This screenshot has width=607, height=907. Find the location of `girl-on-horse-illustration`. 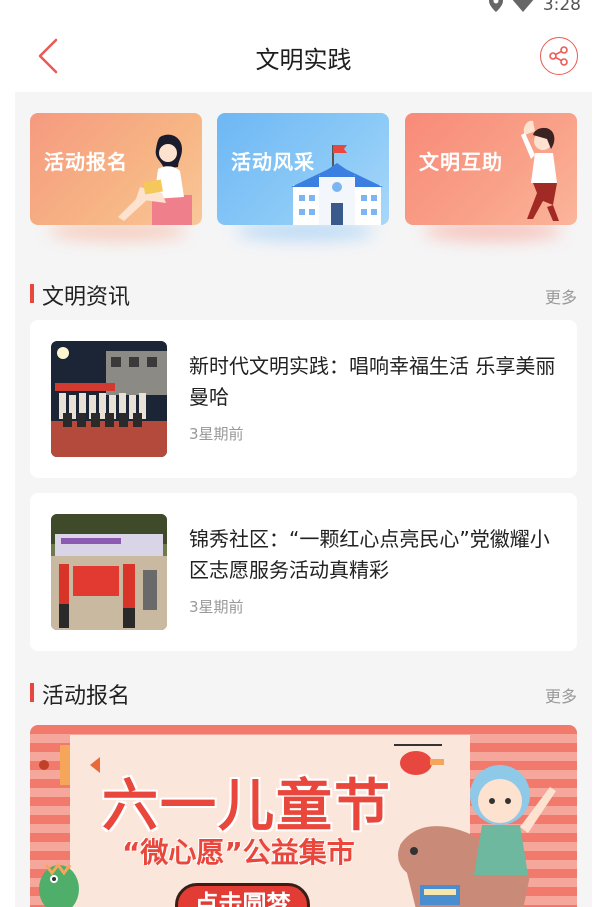

girl-on-horse-illustration is located at coordinates (477, 836).